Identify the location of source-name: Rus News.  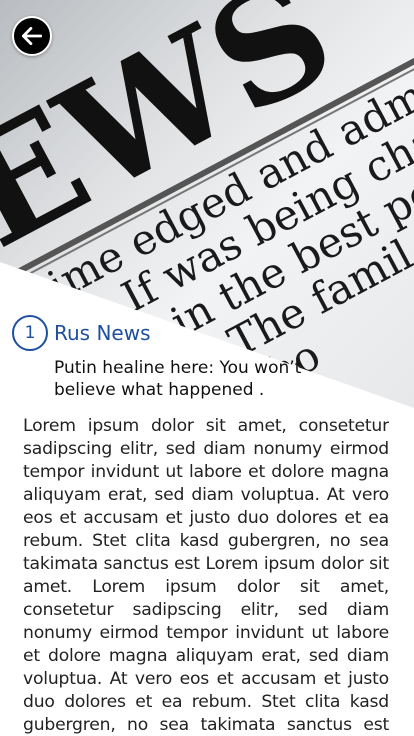
(102, 333).